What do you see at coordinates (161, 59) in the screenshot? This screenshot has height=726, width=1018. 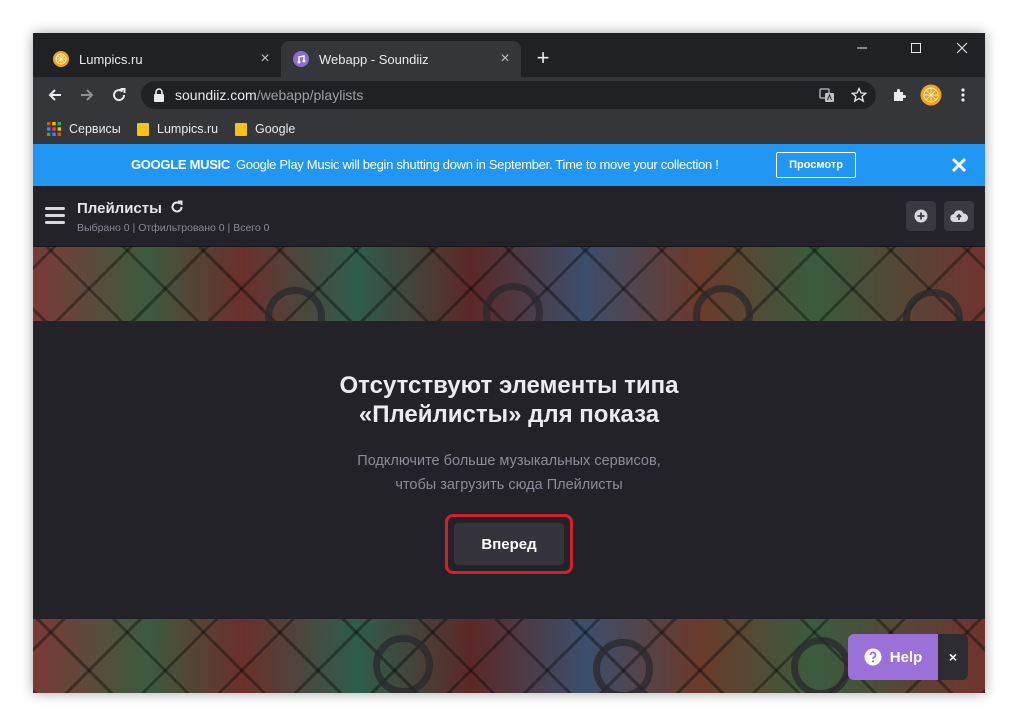 I see `tab-lumpics: Lumpics.ru ×` at bounding box center [161, 59].